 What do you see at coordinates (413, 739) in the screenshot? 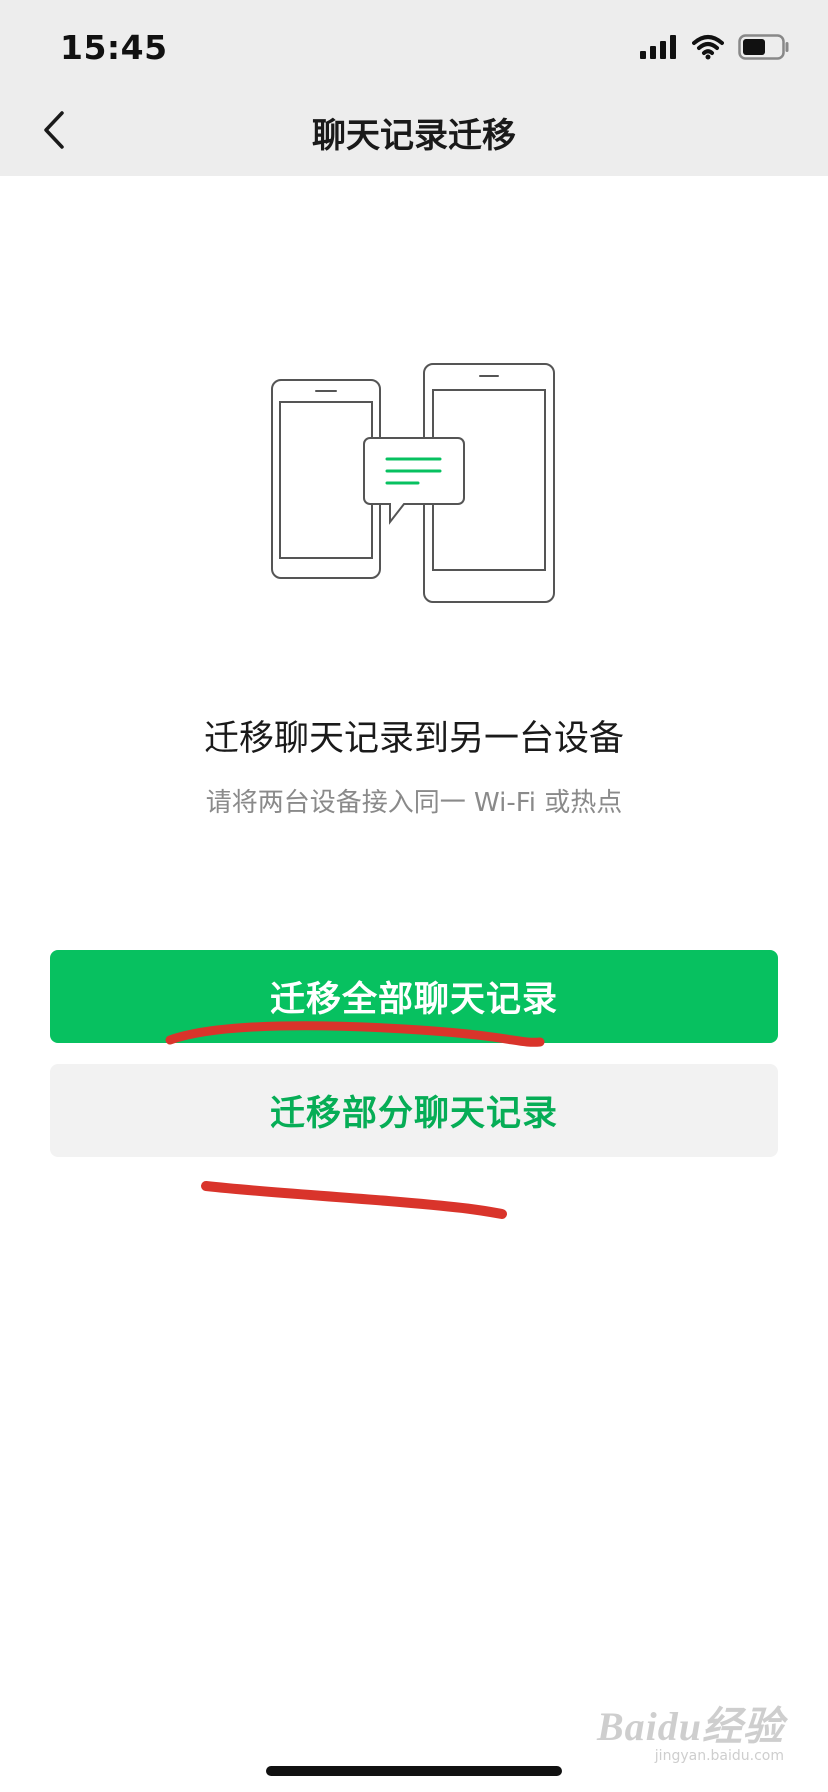
I see `headline: 迁移聊天记录到另一台设备` at bounding box center [413, 739].